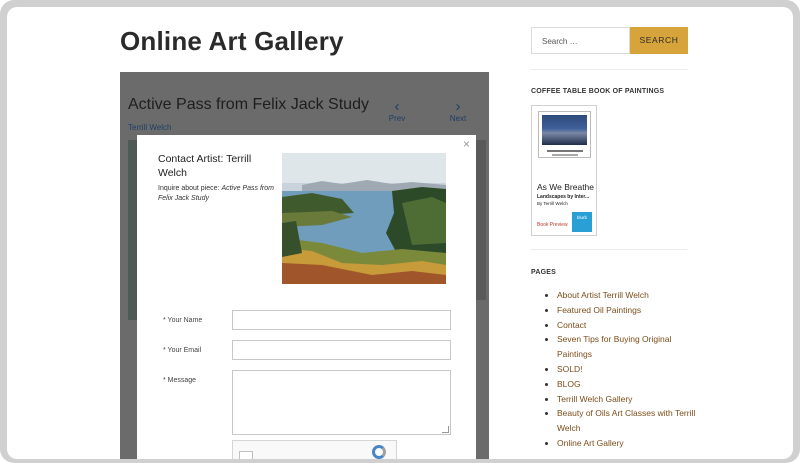  What do you see at coordinates (552, 225) in the screenshot?
I see `book-preview-link: Book Preview` at bounding box center [552, 225].